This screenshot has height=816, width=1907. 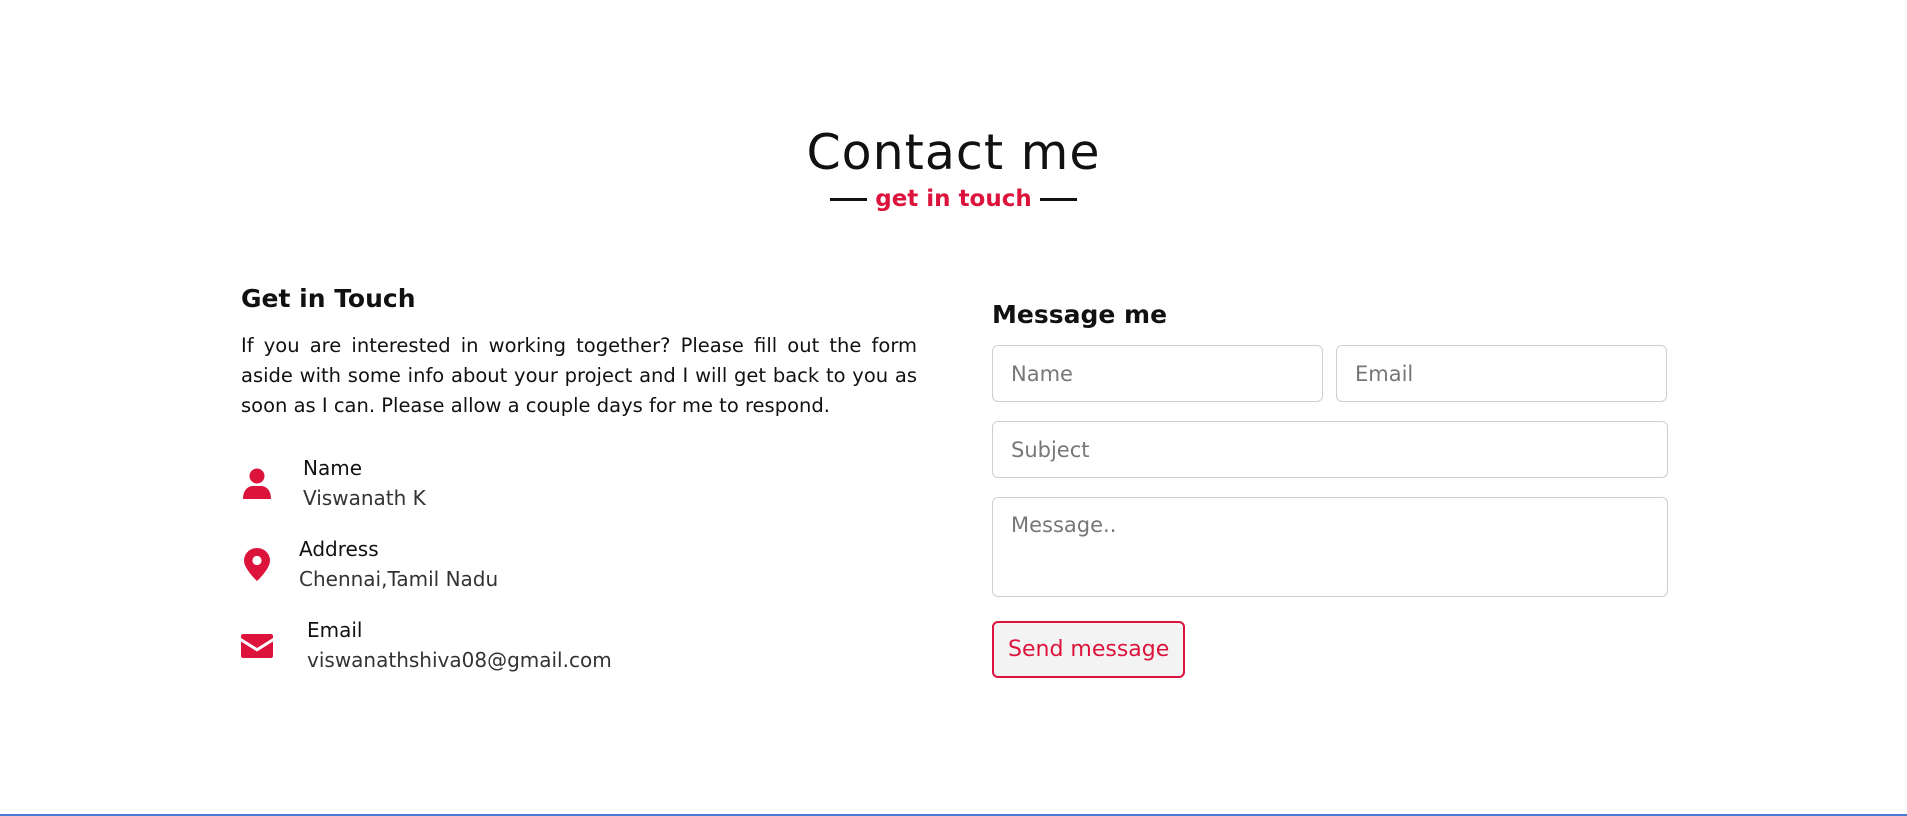 I want to click on subtitle-row: get in touch, so click(x=953, y=199).